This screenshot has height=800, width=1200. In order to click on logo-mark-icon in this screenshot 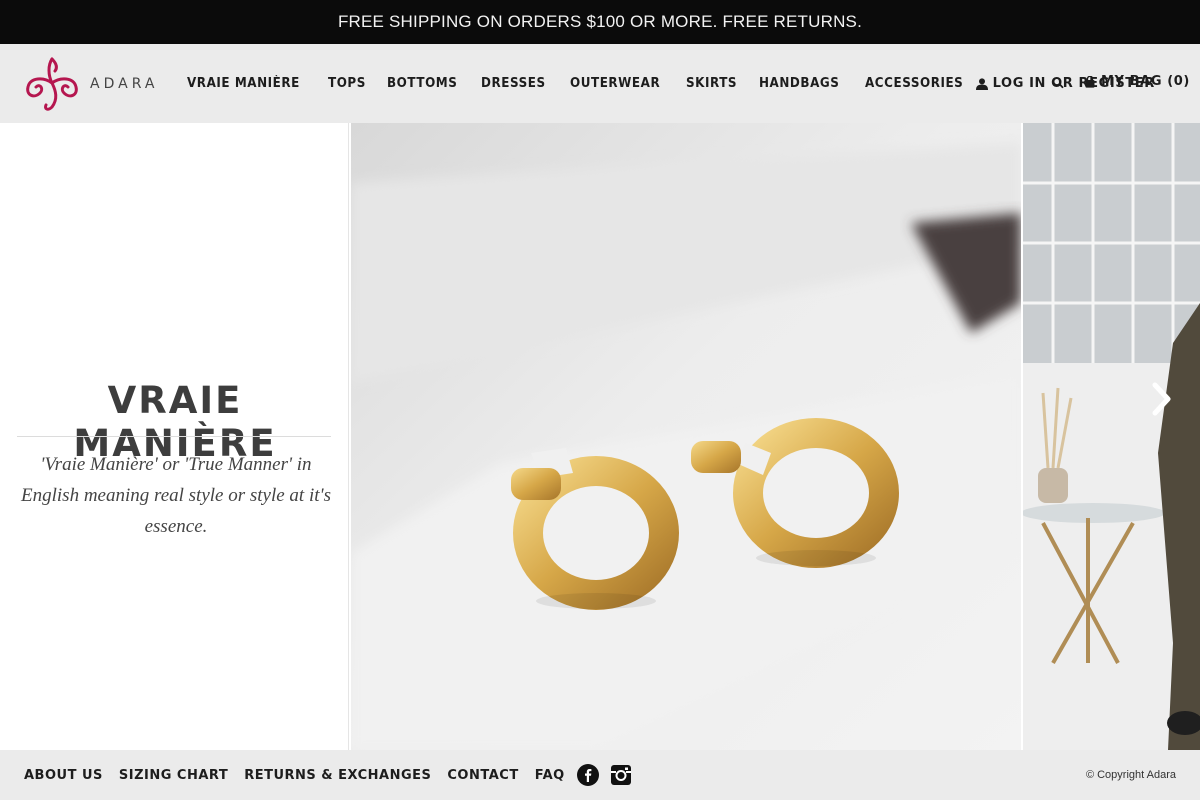, I will do `click(52, 84)`.